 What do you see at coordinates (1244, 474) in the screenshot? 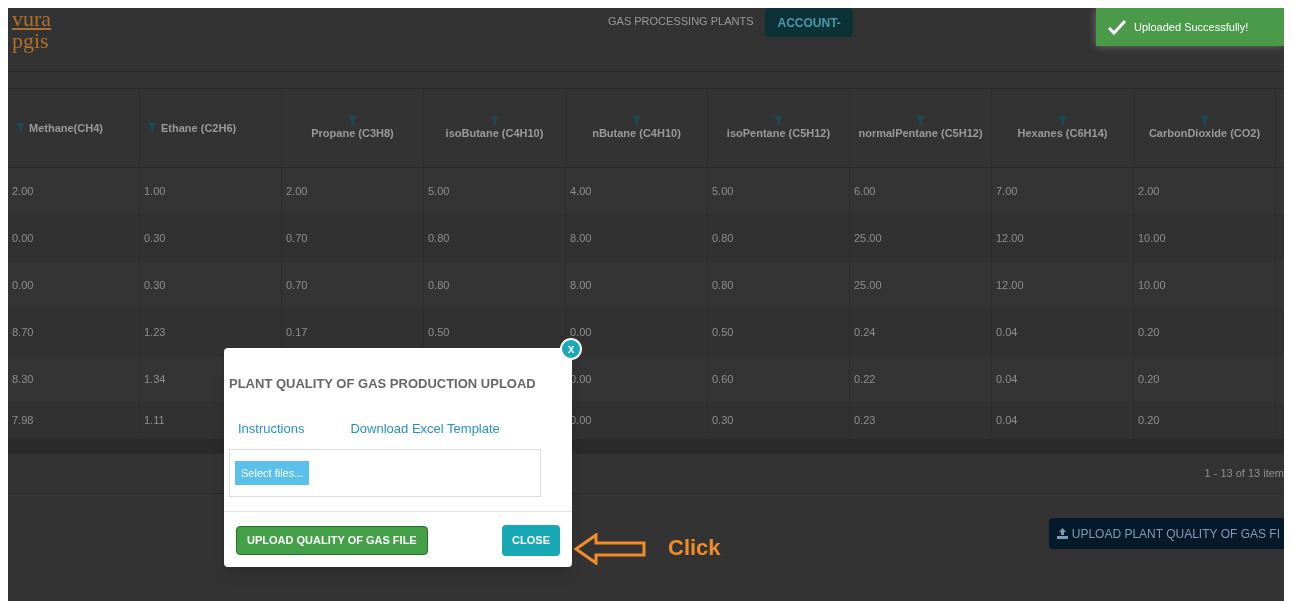
I see `pager-info: 1 - 13 of 13 item` at bounding box center [1244, 474].